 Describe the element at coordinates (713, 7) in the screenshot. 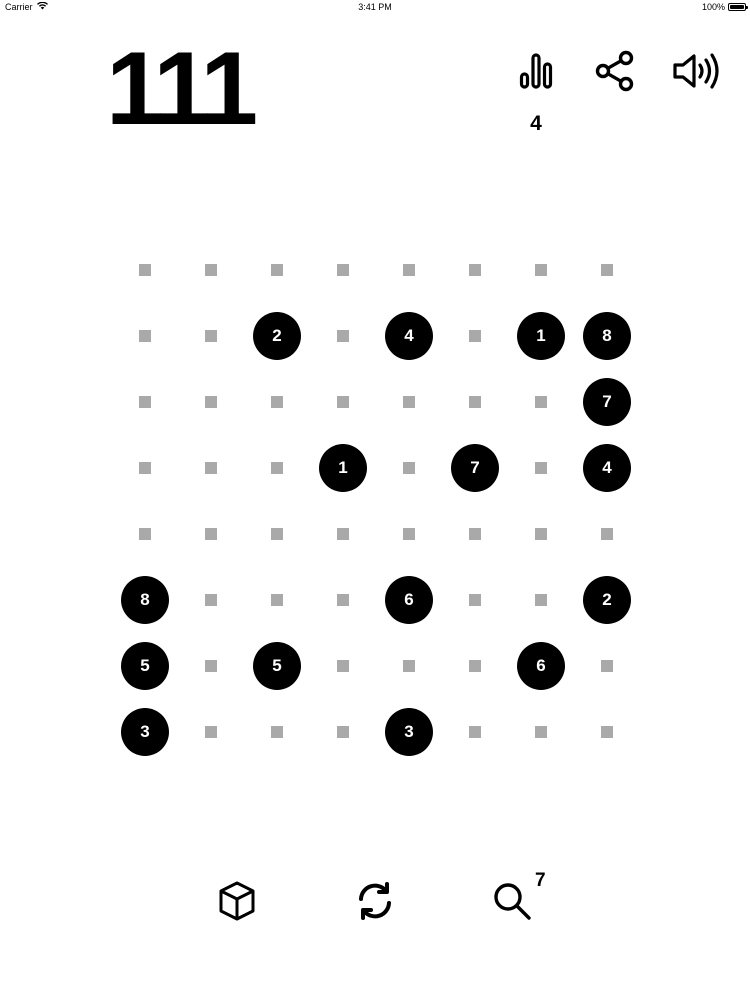

I see `battery-label: 100%` at that location.